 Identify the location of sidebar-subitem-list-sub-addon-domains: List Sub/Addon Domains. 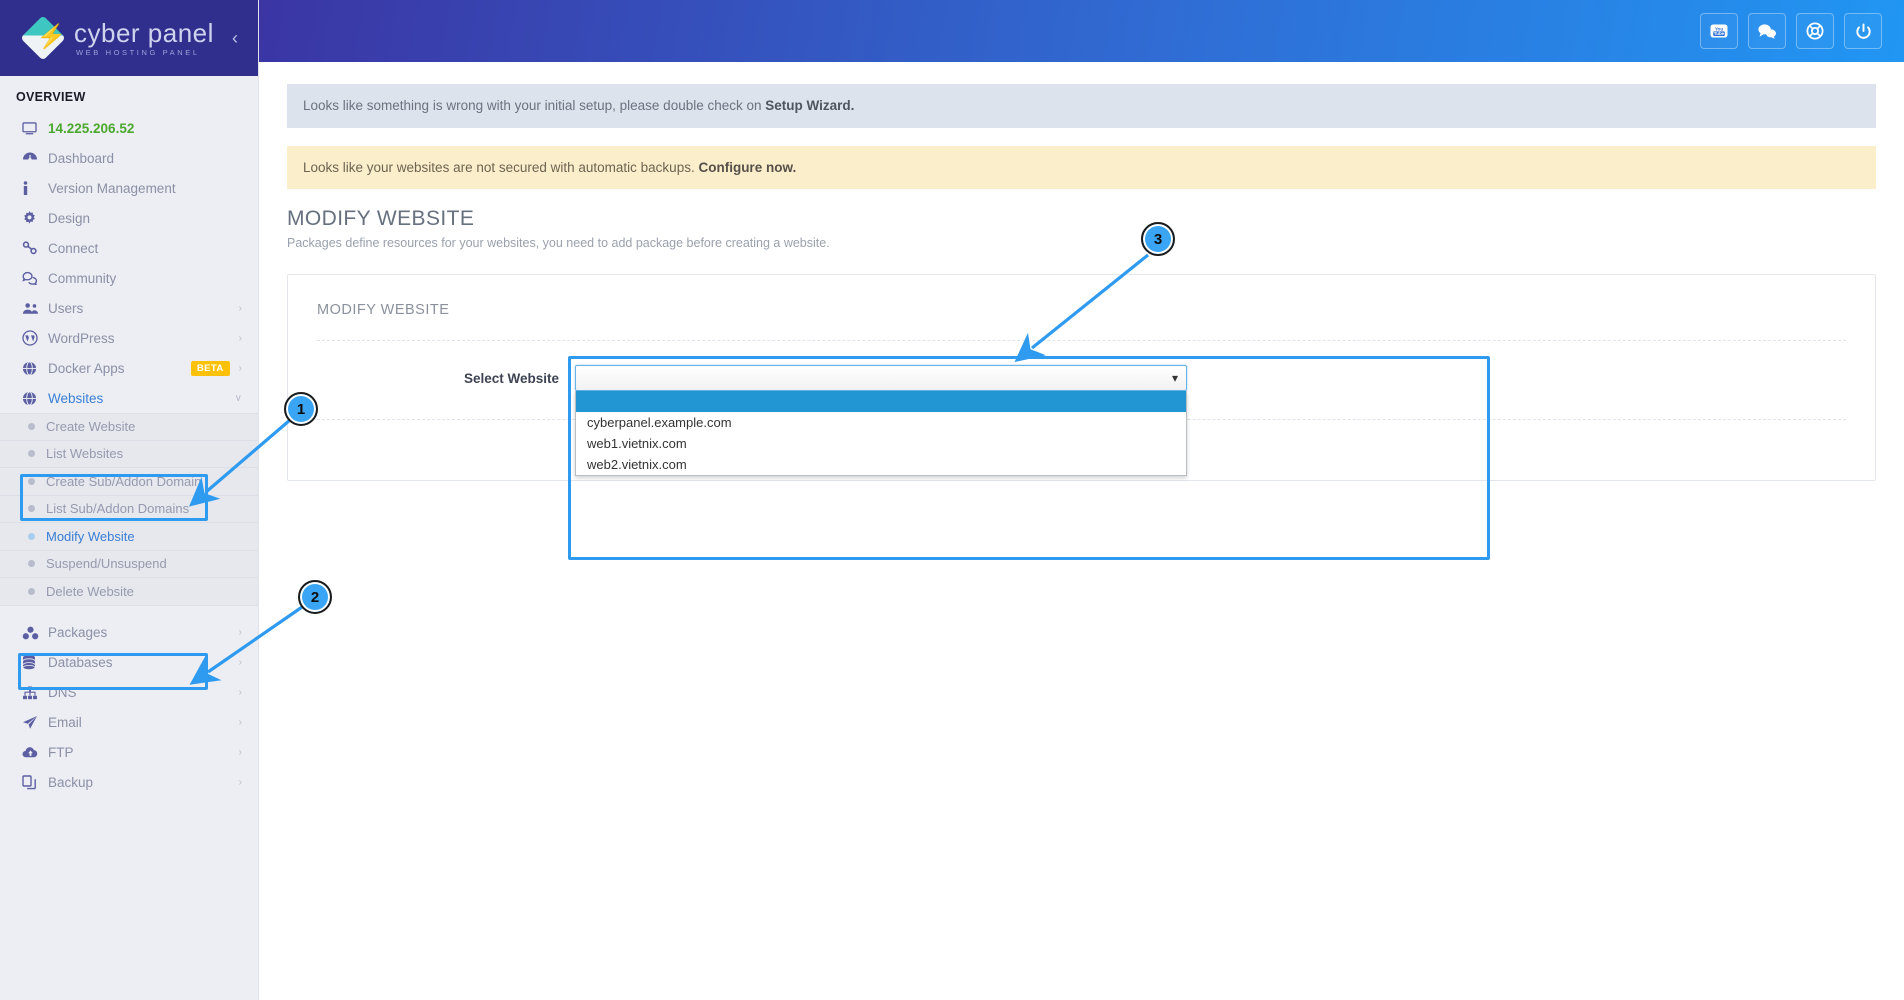
(129, 509).